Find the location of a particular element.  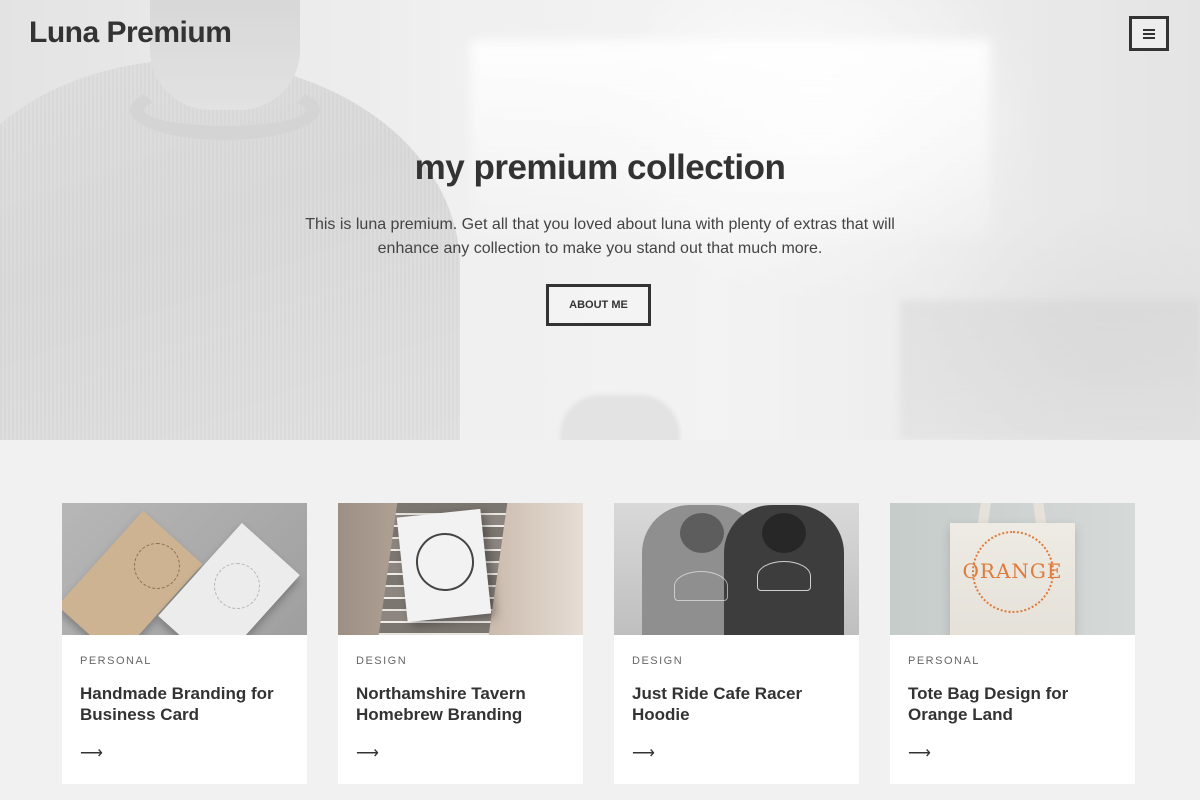

card-thumbnail-hoodies is located at coordinates (736, 569).